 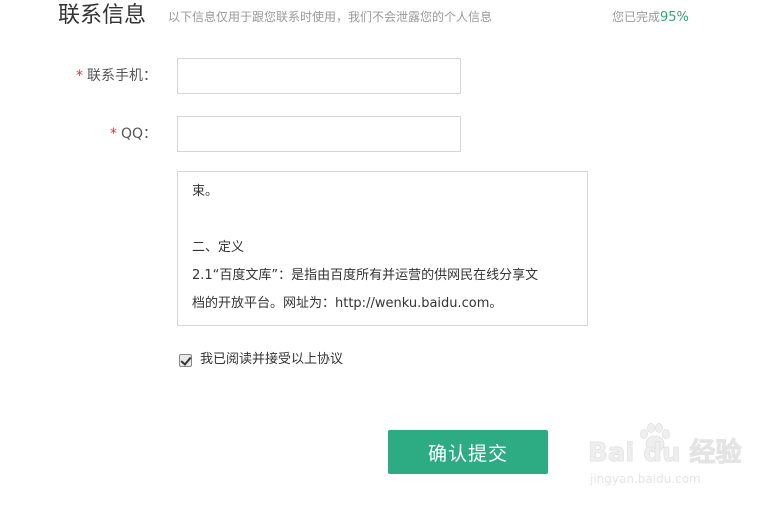 I want to click on qq-label: * QQ：, so click(x=133, y=134).